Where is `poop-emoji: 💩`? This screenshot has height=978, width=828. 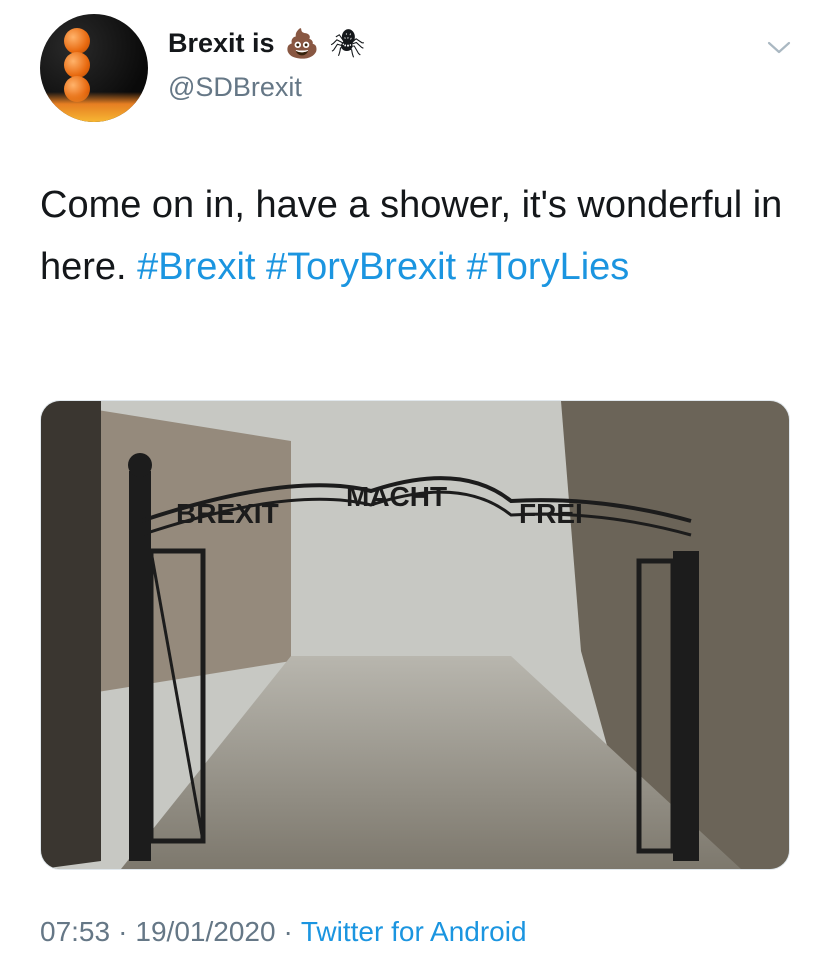 poop-emoji: 💩 is located at coordinates (302, 43).